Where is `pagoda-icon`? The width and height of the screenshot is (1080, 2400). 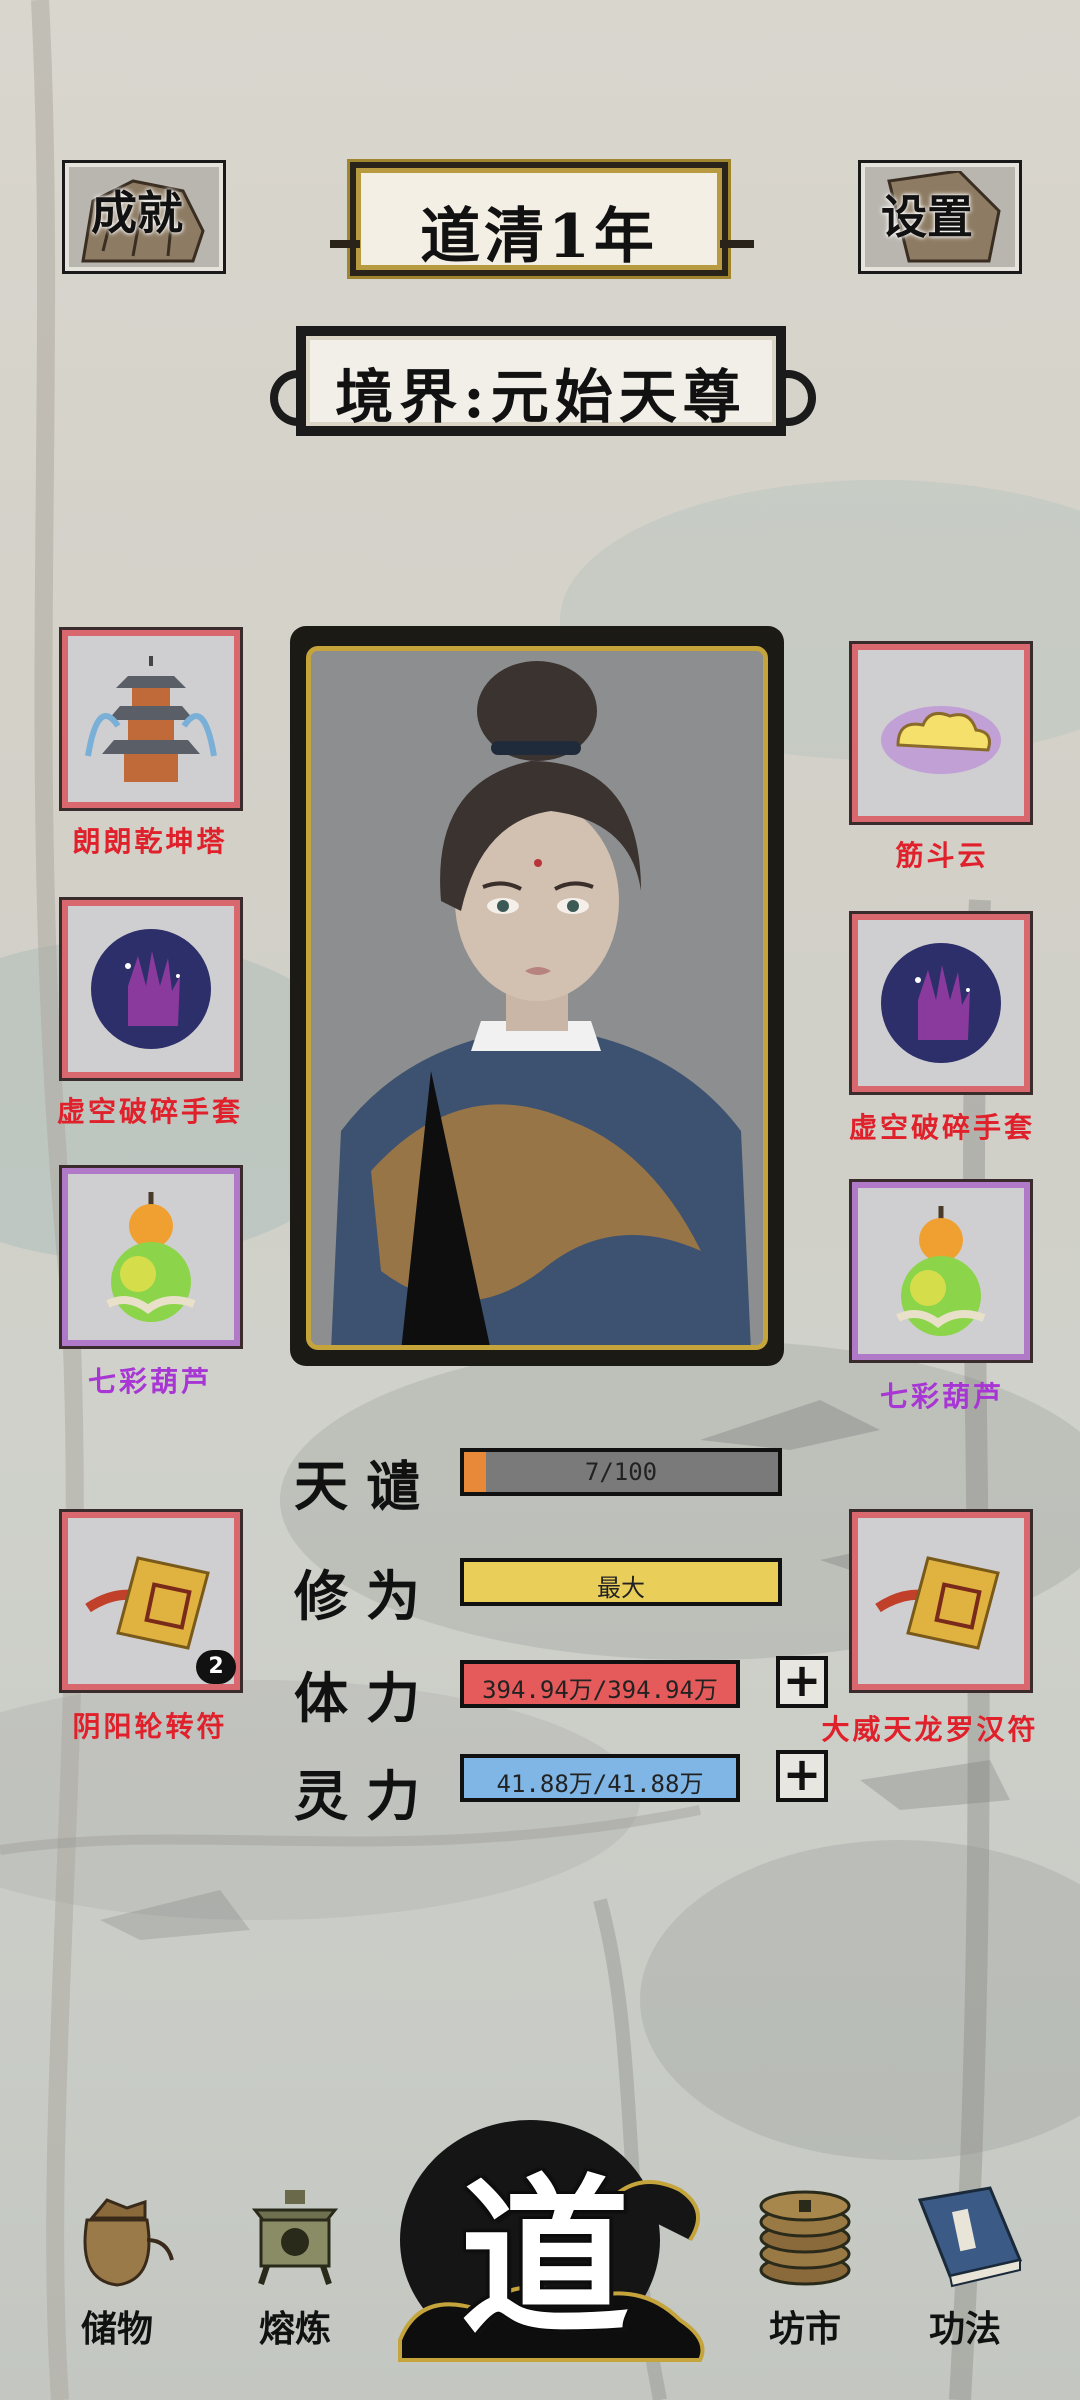
pagoda-icon is located at coordinates (151, 719).